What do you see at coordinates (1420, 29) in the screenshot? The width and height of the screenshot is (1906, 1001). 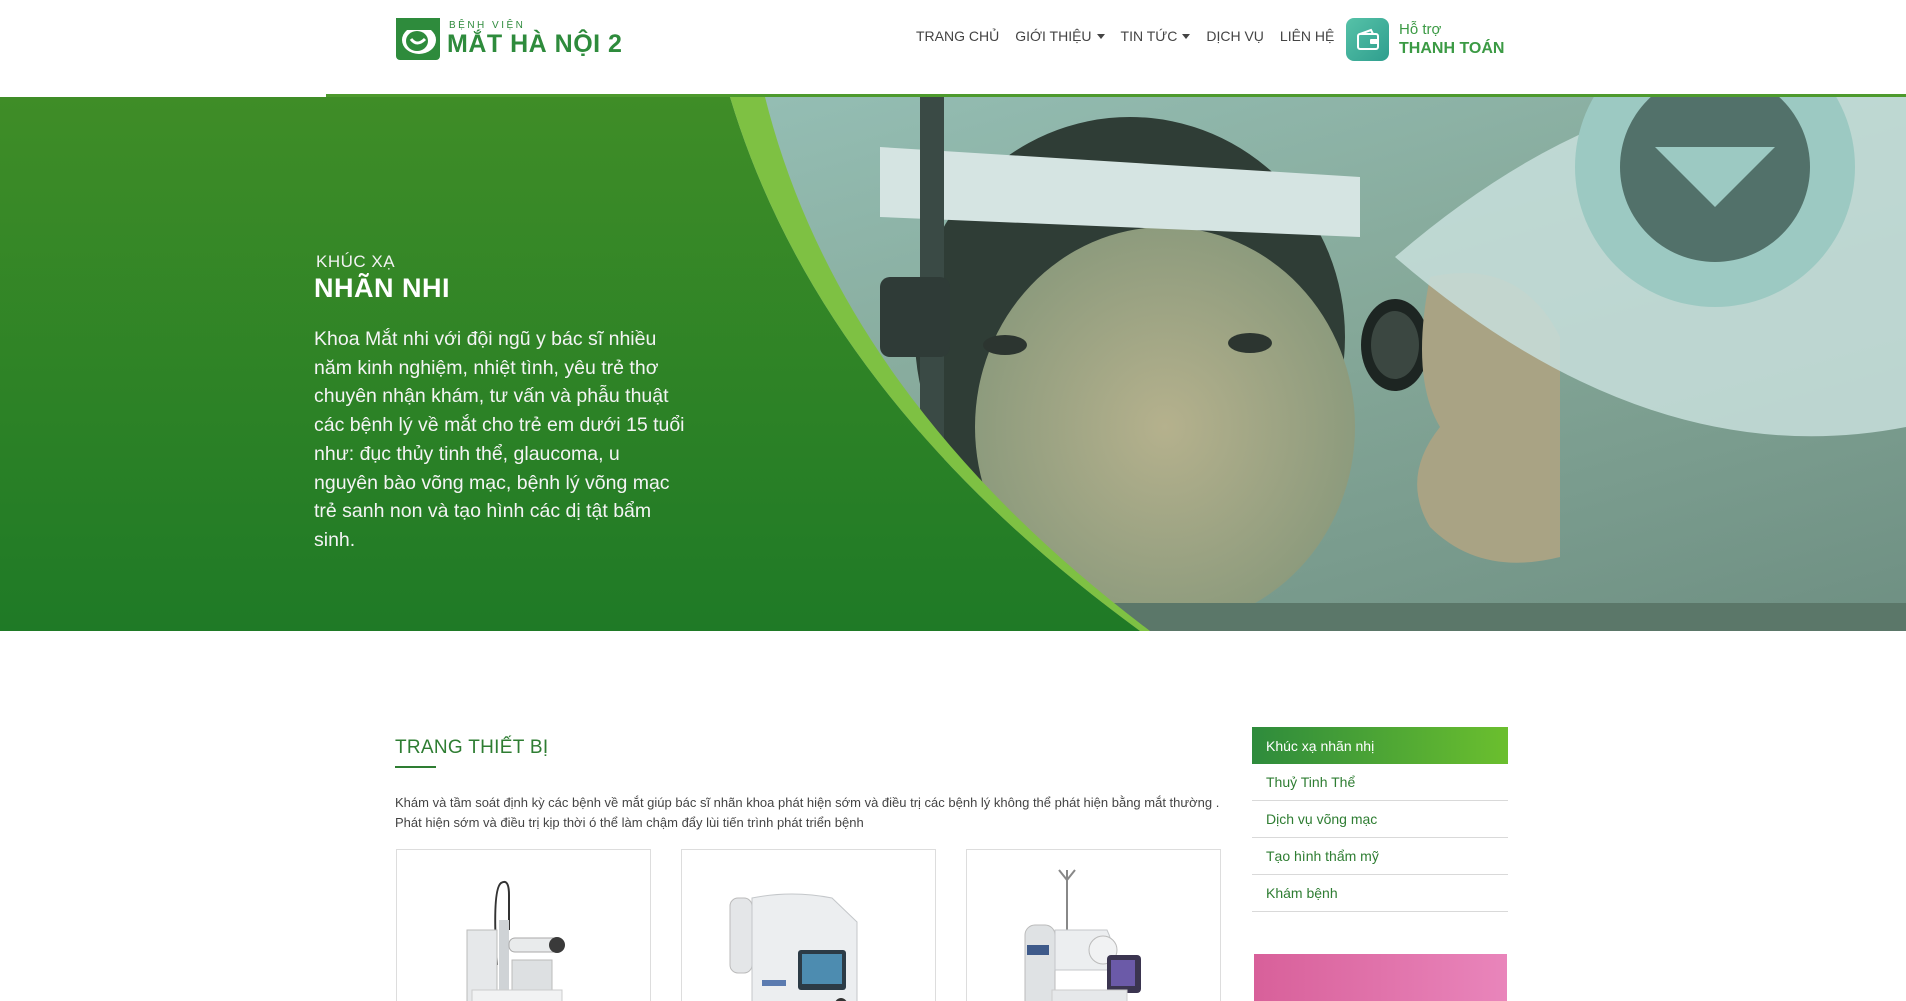 I see `pay-small-text: Hỗ trợ` at bounding box center [1420, 29].